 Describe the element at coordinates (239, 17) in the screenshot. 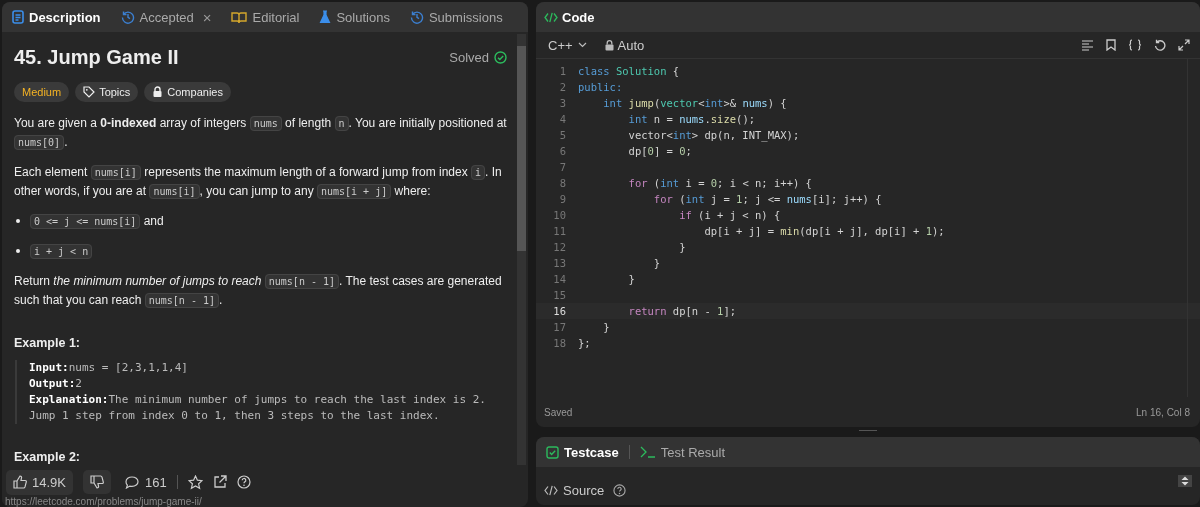

I see `book-icon` at that location.